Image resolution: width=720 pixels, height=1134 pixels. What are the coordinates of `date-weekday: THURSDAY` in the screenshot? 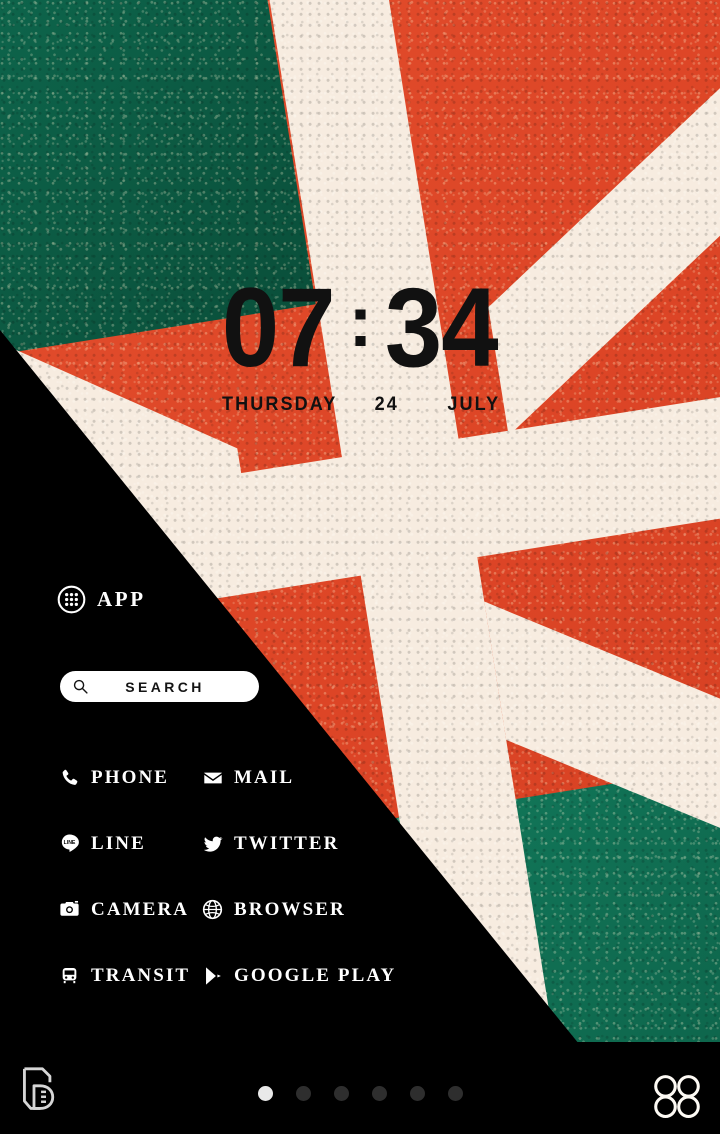 It's located at (279, 404).